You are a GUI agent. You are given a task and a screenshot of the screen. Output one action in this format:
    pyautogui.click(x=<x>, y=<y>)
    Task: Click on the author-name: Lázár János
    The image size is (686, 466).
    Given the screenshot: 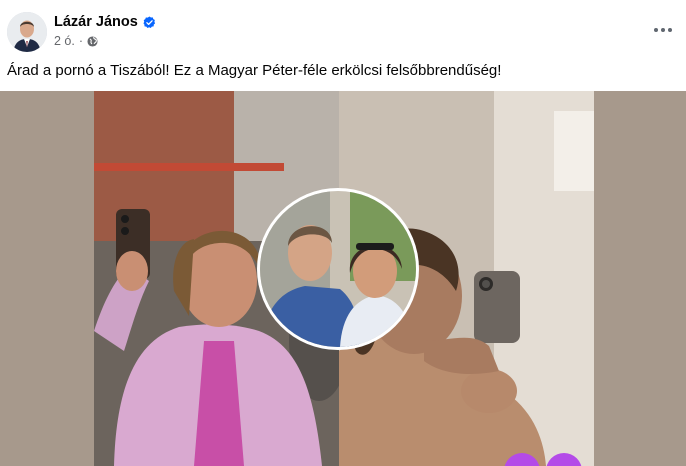 What is the action you would take?
    pyautogui.click(x=96, y=22)
    